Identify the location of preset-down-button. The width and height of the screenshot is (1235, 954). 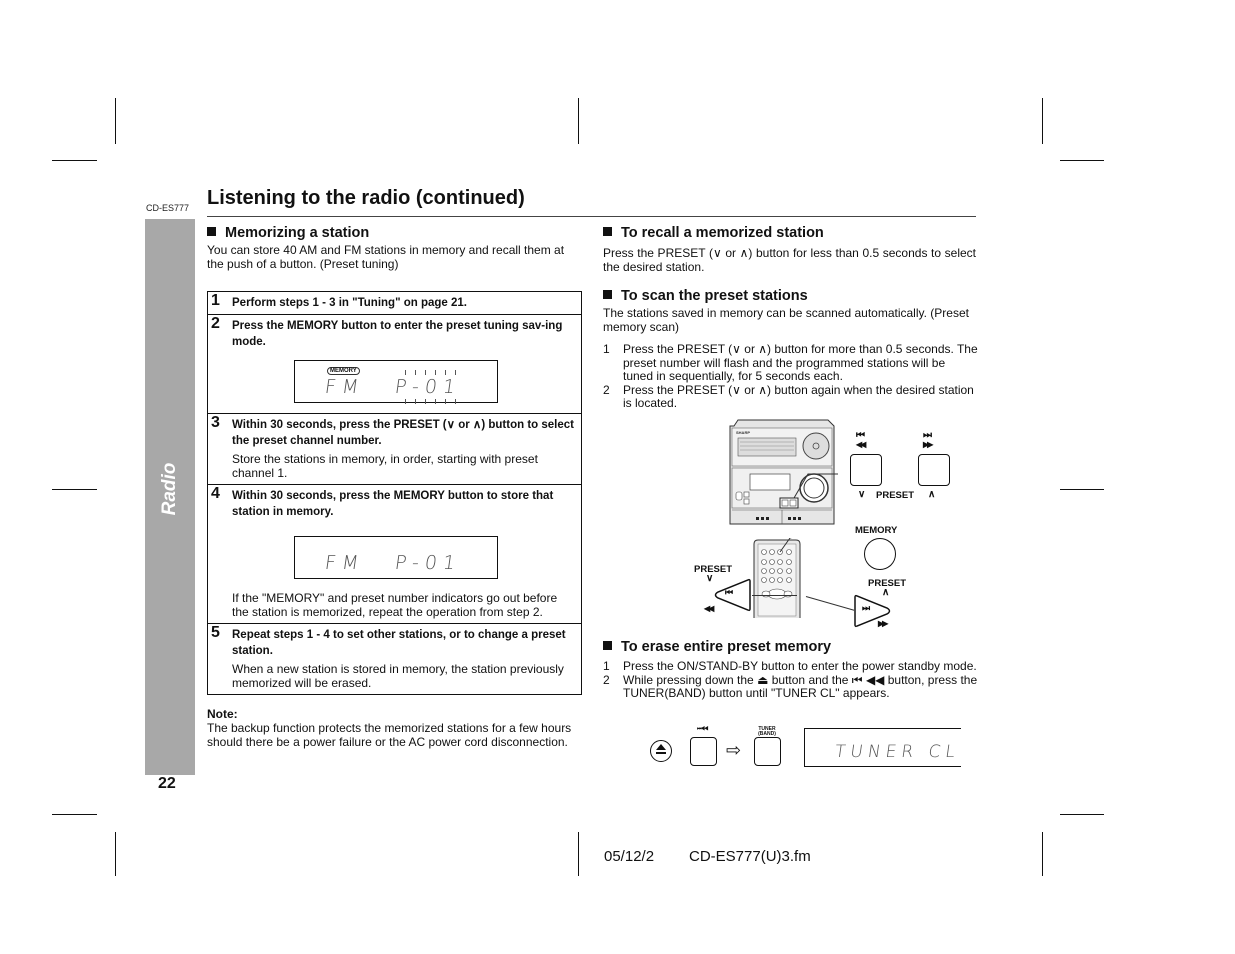
(866, 470).